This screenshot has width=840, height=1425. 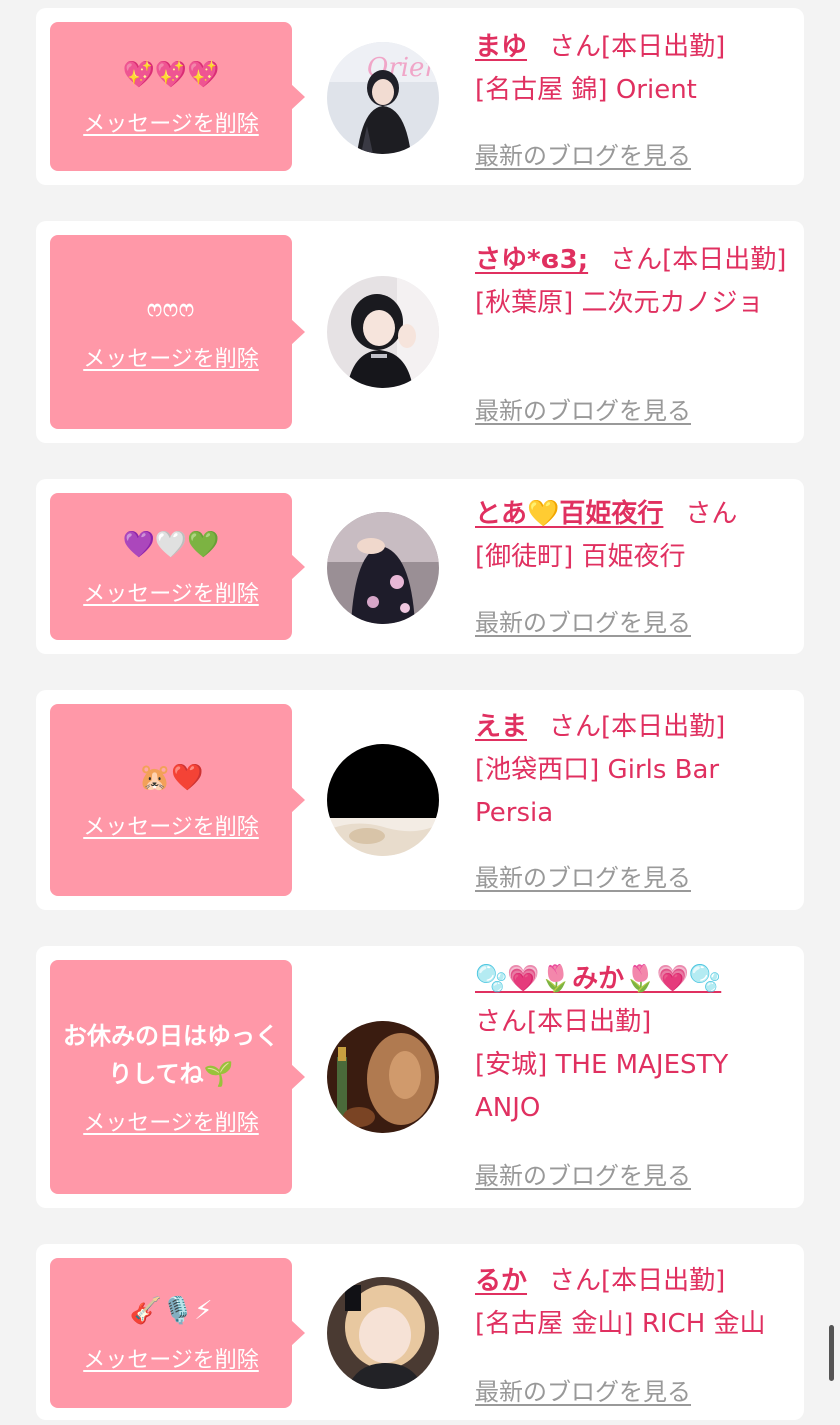 I want to click on avatar-image: Orient, so click(x=383, y=98).